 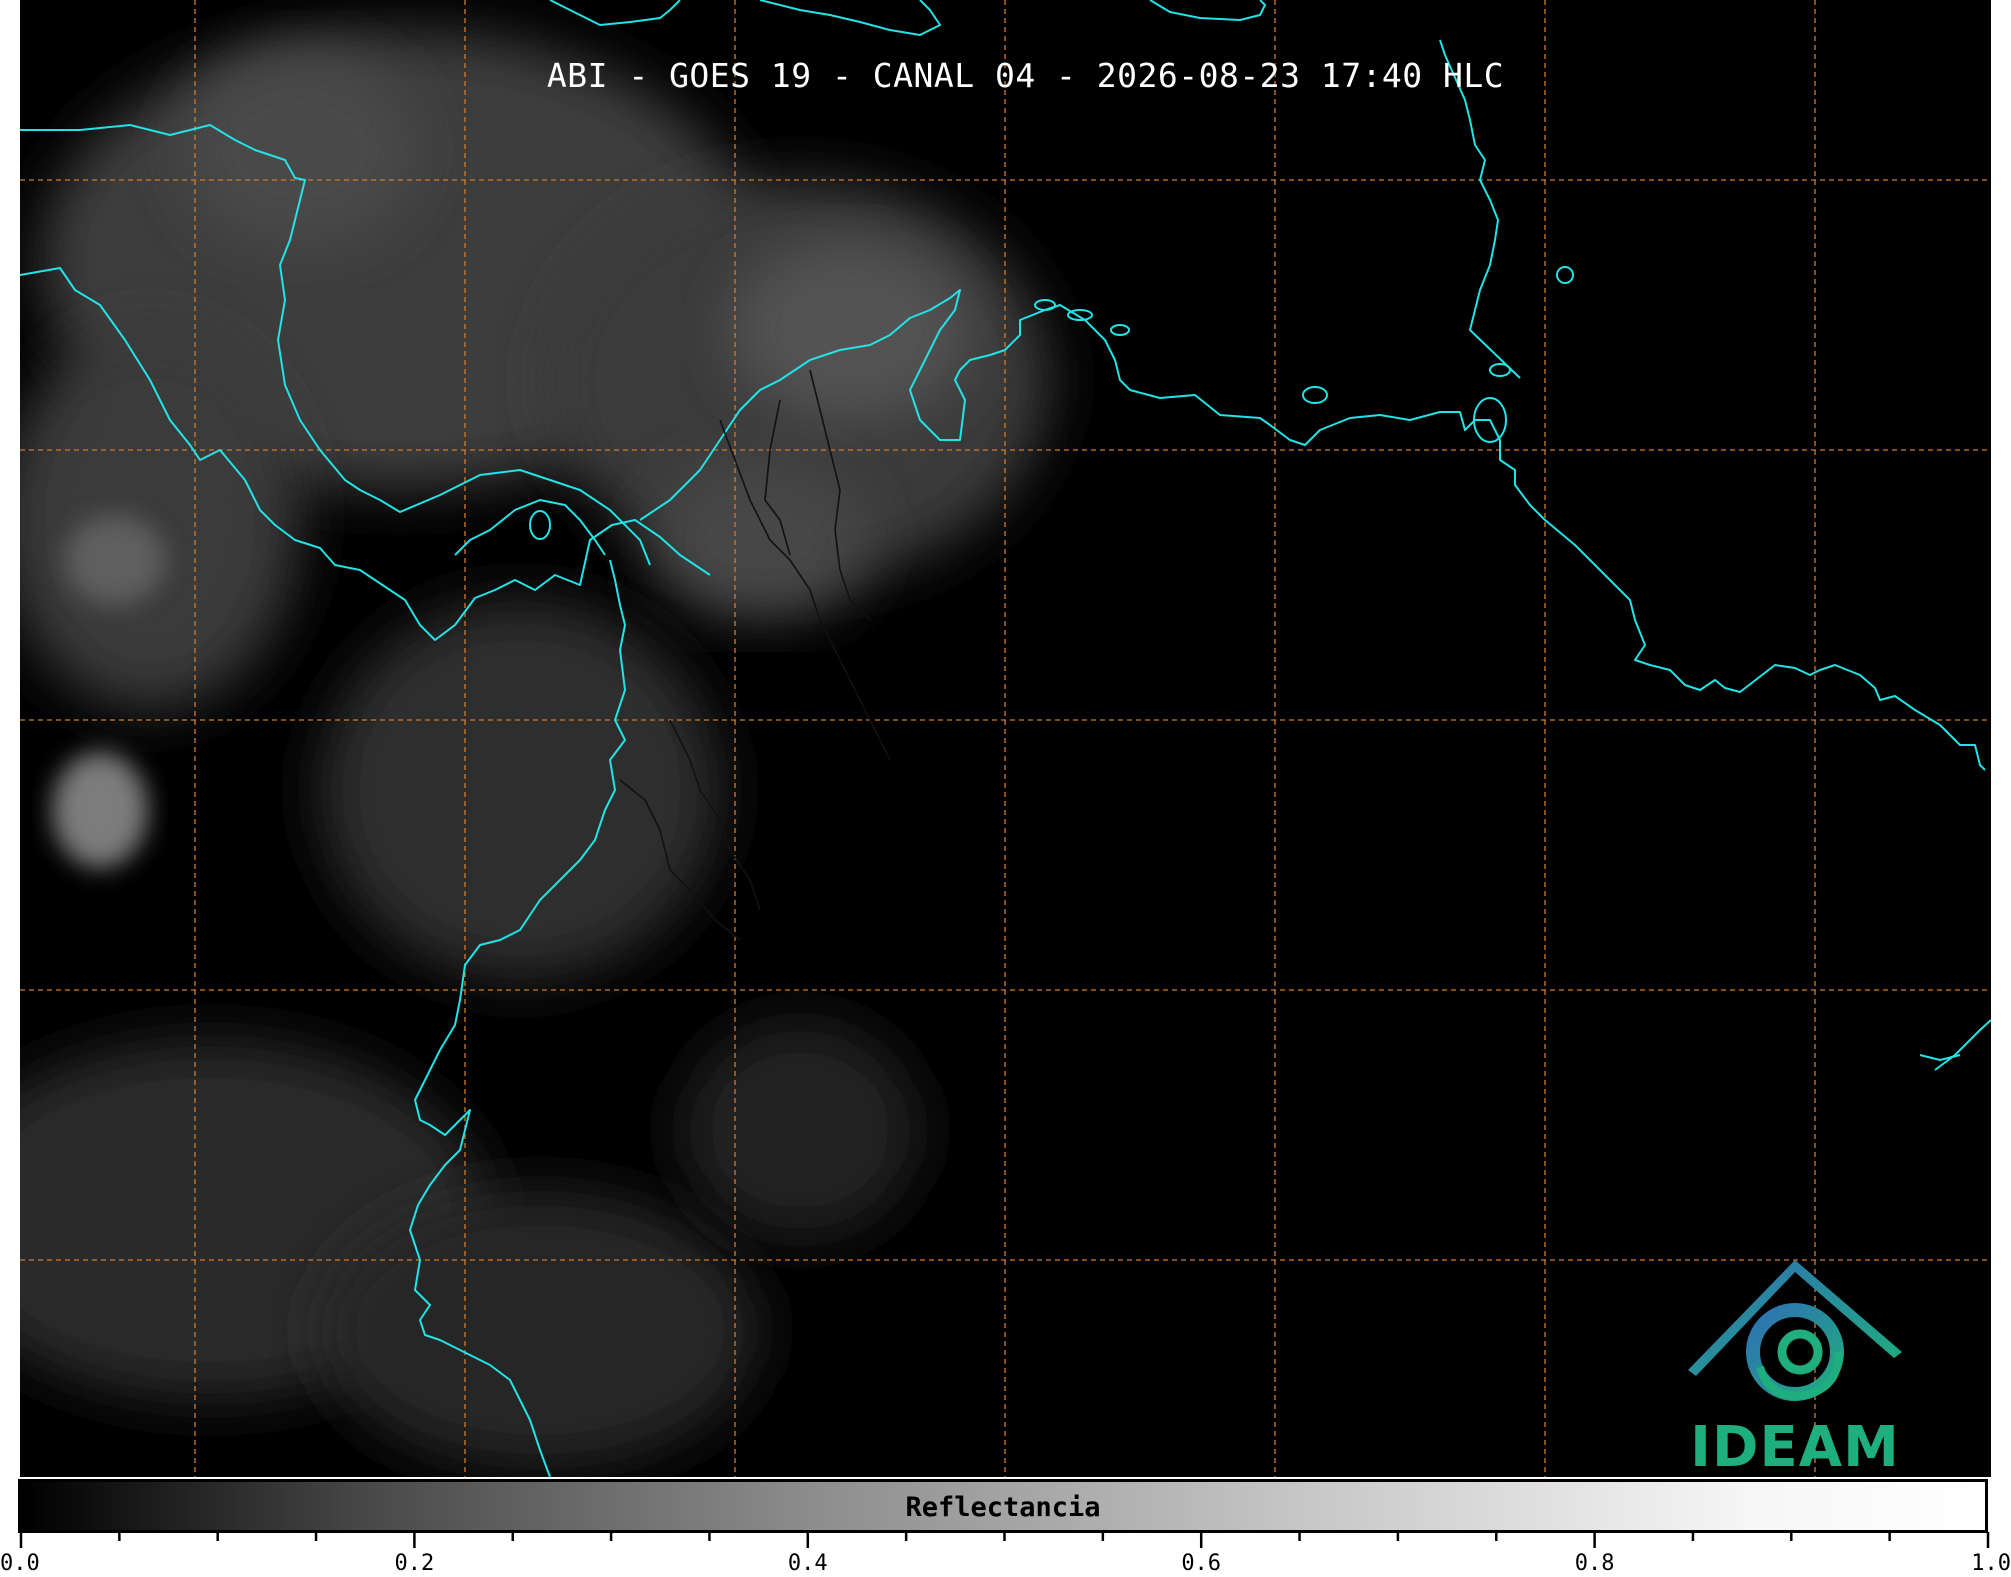 I want to click on coastline-puerto-rico, so click(x=1207, y=10).